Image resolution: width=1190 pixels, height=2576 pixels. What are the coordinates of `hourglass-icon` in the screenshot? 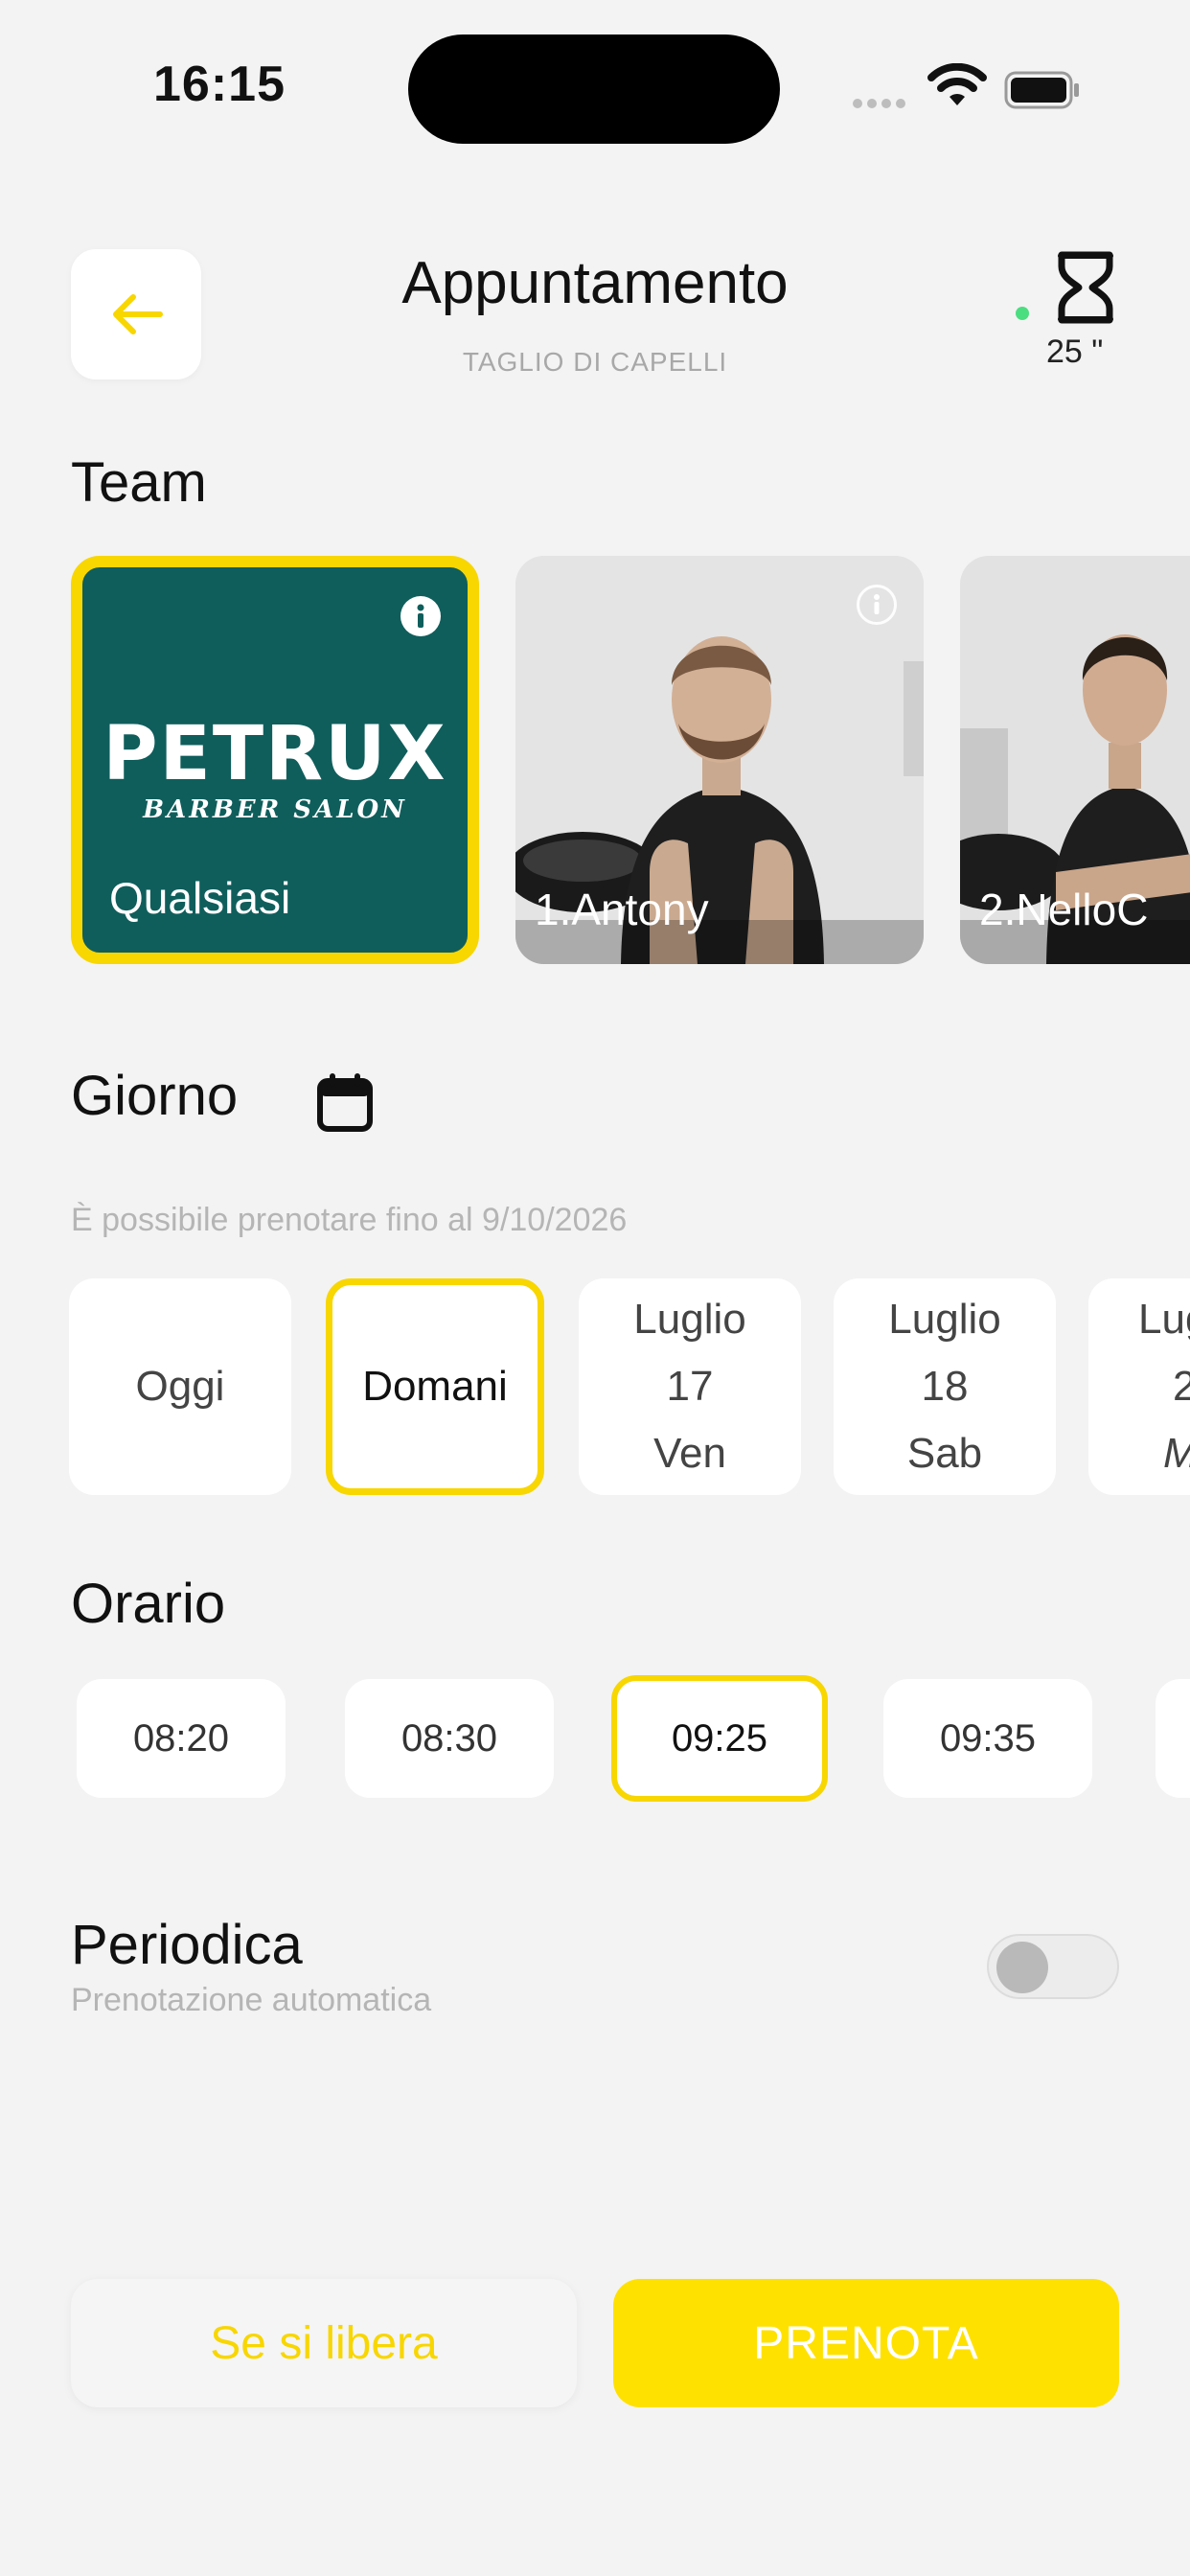 It's located at (1085, 290).